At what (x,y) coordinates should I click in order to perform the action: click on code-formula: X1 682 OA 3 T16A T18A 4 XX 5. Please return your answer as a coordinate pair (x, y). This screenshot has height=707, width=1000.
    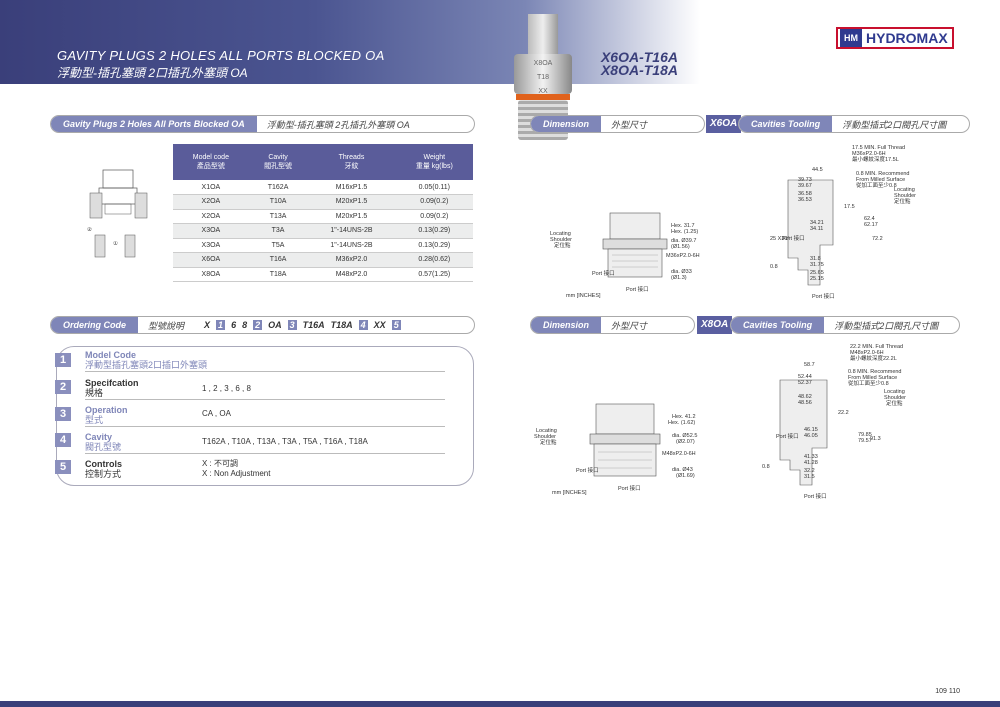
    Looking at the image, I should click on (302, 325).